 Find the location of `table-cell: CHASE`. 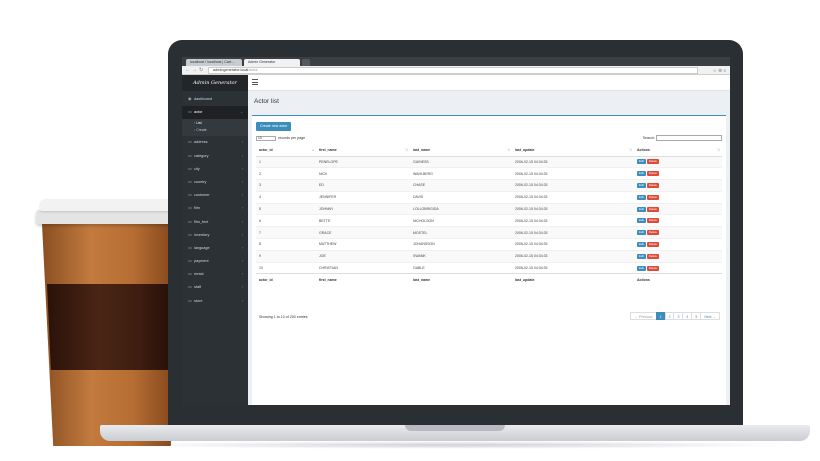

table-cell: CHASE is located at coordinates (461, 185).